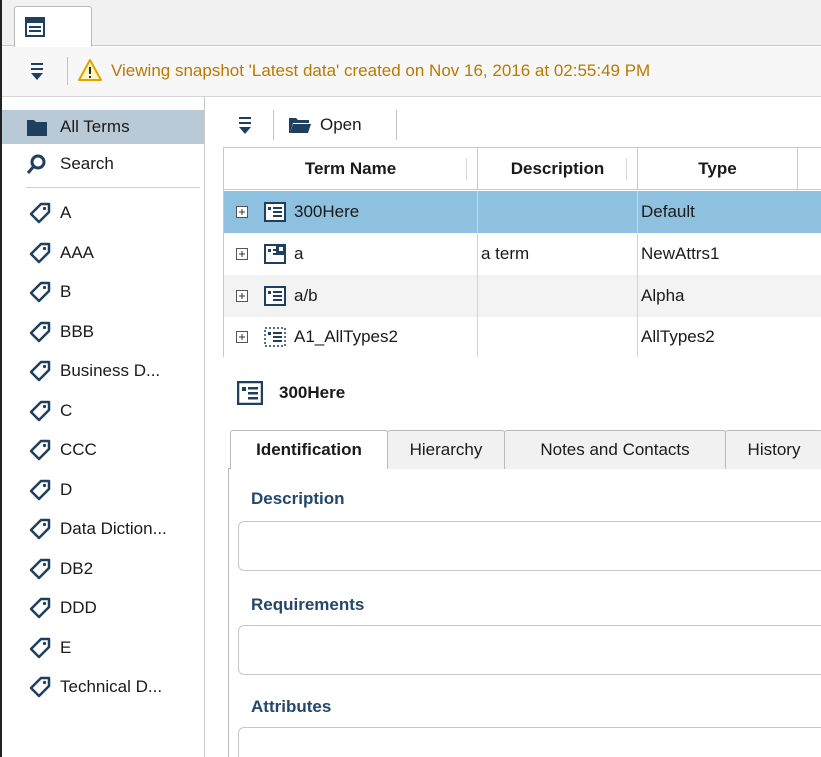 The image size is (821, 757). I want to click on search-icon, so click(36, 164).